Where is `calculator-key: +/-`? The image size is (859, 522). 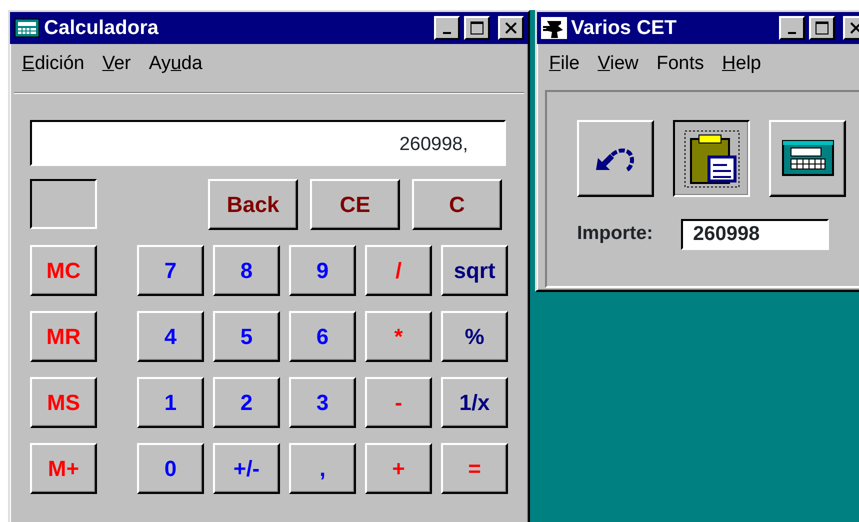 calculator-key: +/- is located at coordinates (246, 468).